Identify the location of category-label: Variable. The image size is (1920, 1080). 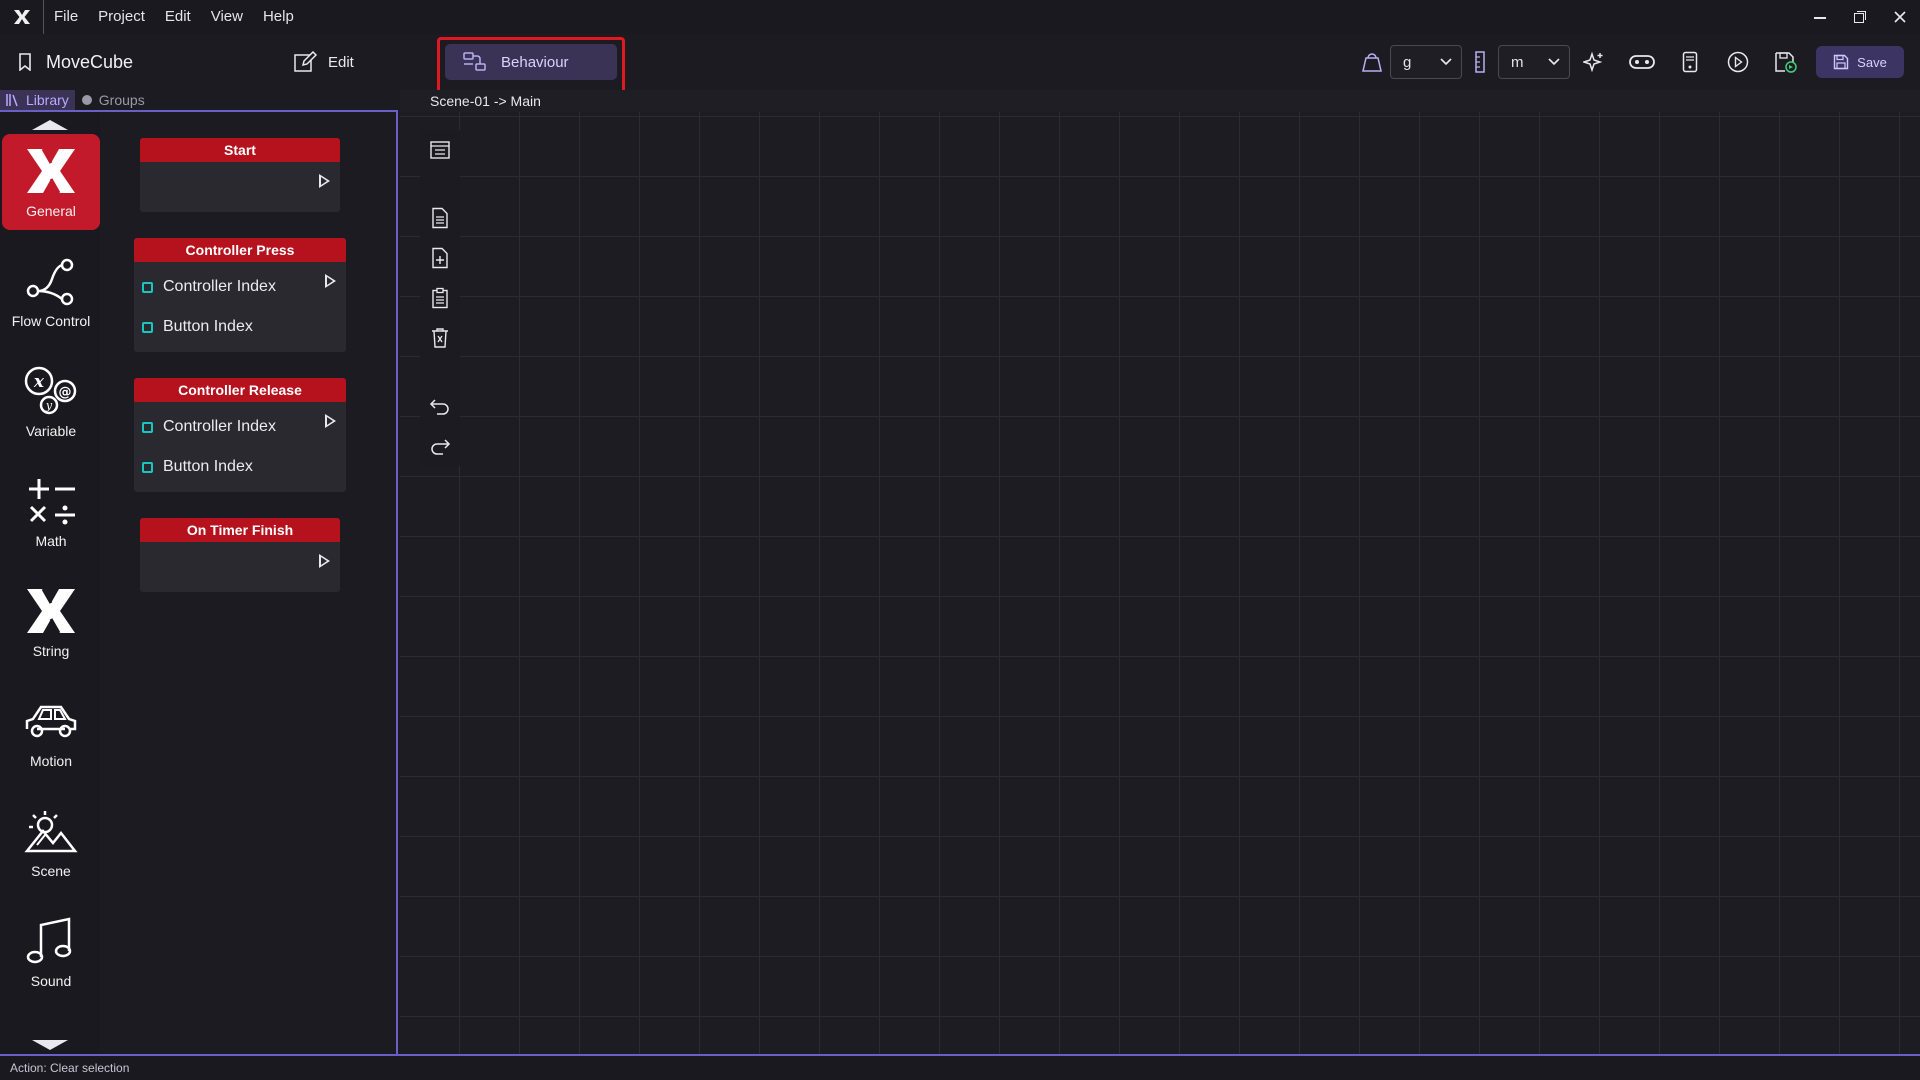
(51, 431).